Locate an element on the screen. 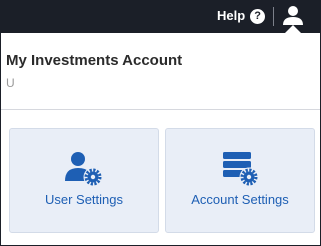 The width and height of the screenshot is (321, 246). topbar-divider is located at coordinates (273, 16).